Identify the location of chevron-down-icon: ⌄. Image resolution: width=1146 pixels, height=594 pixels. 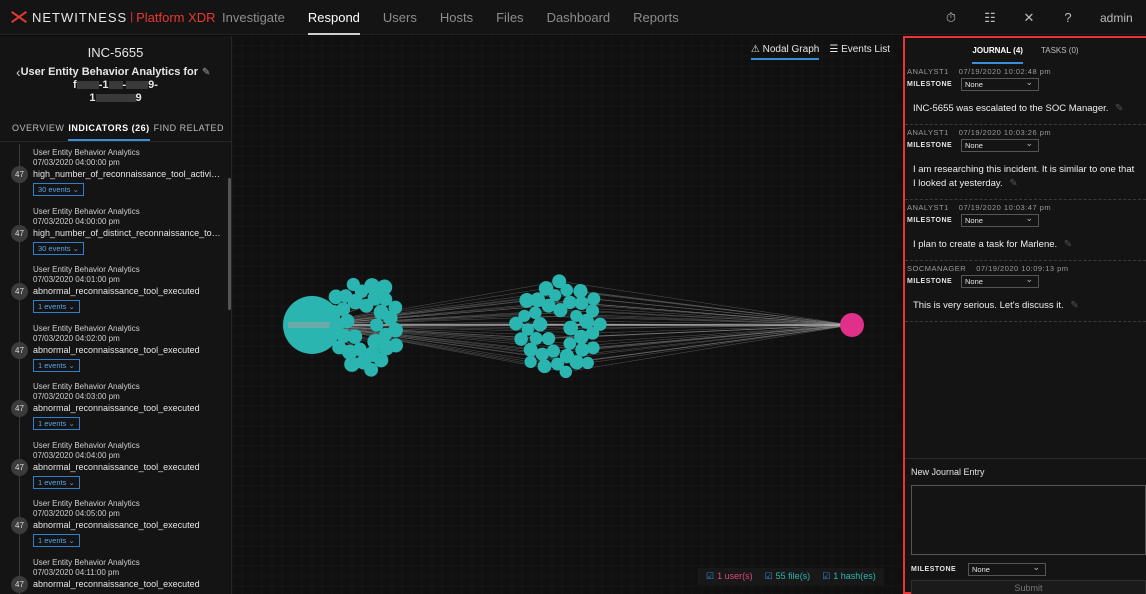
(71, 365).